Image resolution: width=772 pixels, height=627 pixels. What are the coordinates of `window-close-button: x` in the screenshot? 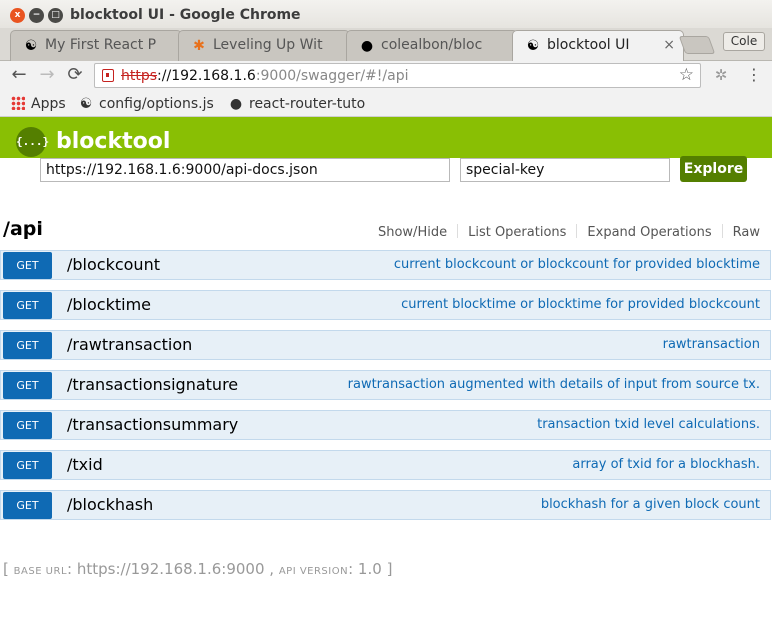 It's located at (17, 15).